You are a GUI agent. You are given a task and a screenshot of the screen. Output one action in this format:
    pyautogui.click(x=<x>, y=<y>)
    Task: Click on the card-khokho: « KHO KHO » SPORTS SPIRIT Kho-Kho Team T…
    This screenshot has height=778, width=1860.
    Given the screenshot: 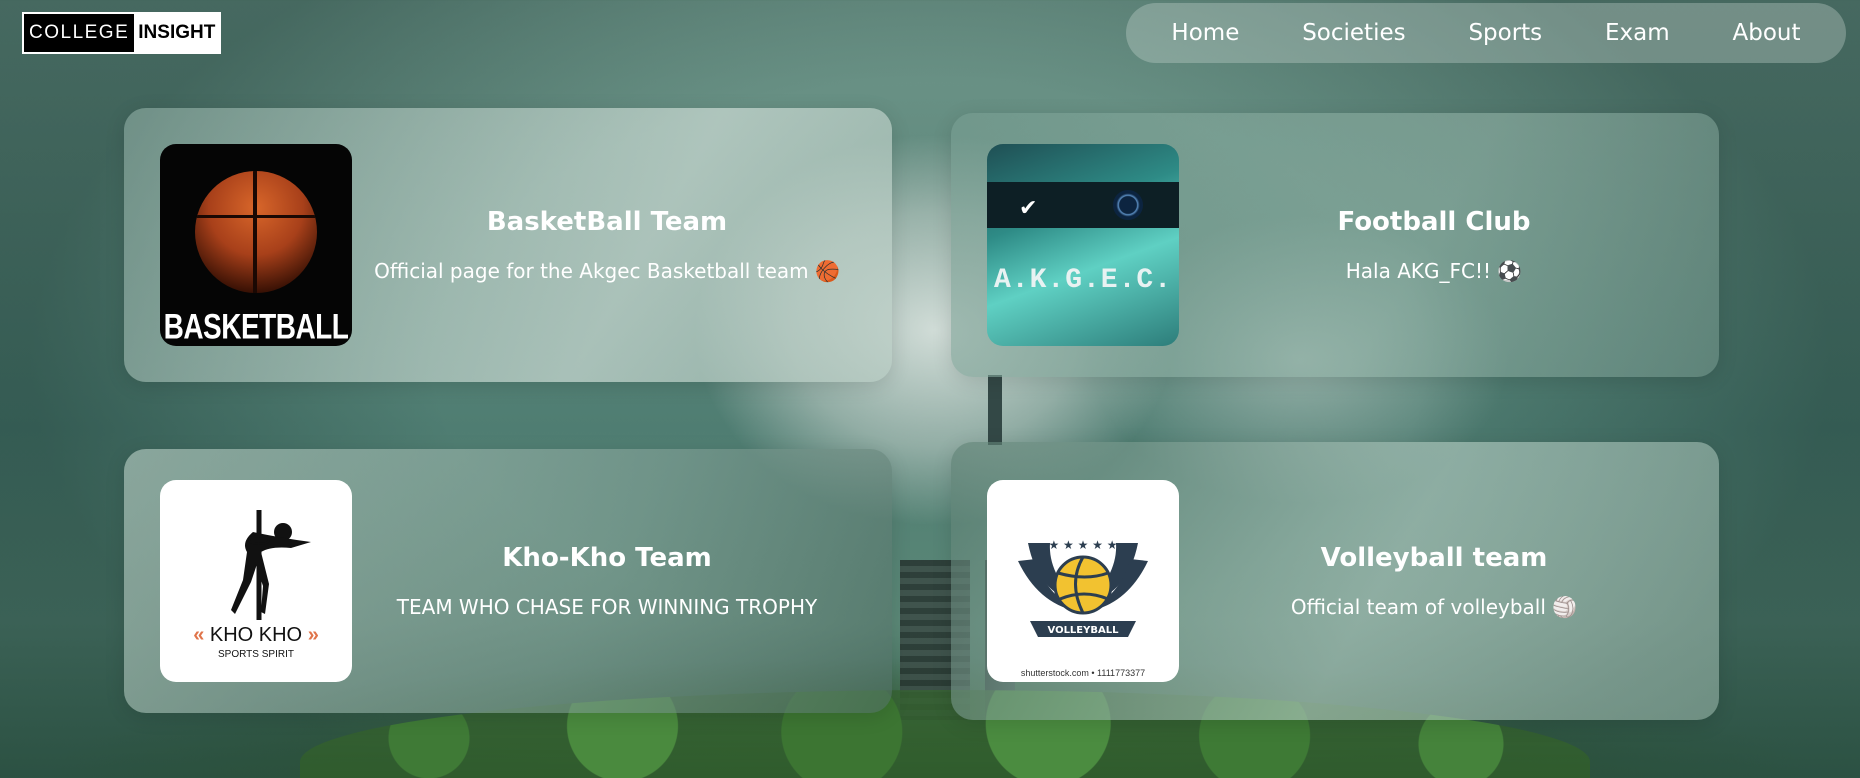 What is the action you would take?
    pyautogui.click(x=508, y=581)
    